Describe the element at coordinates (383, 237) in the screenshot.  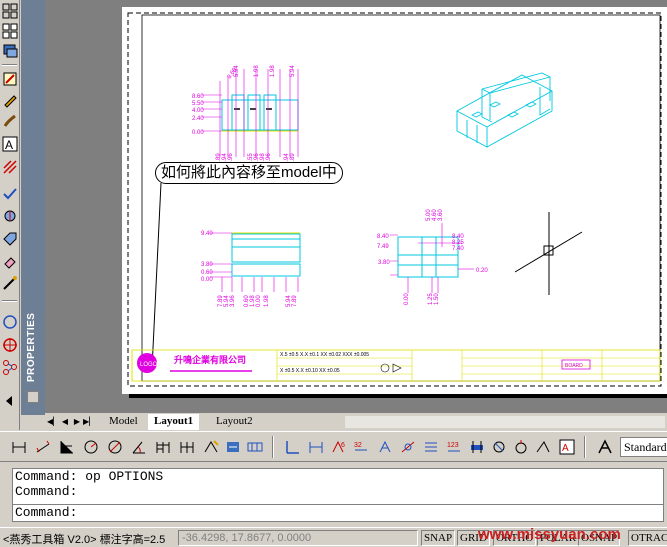
I see `svg-text: 8.40` at that location.